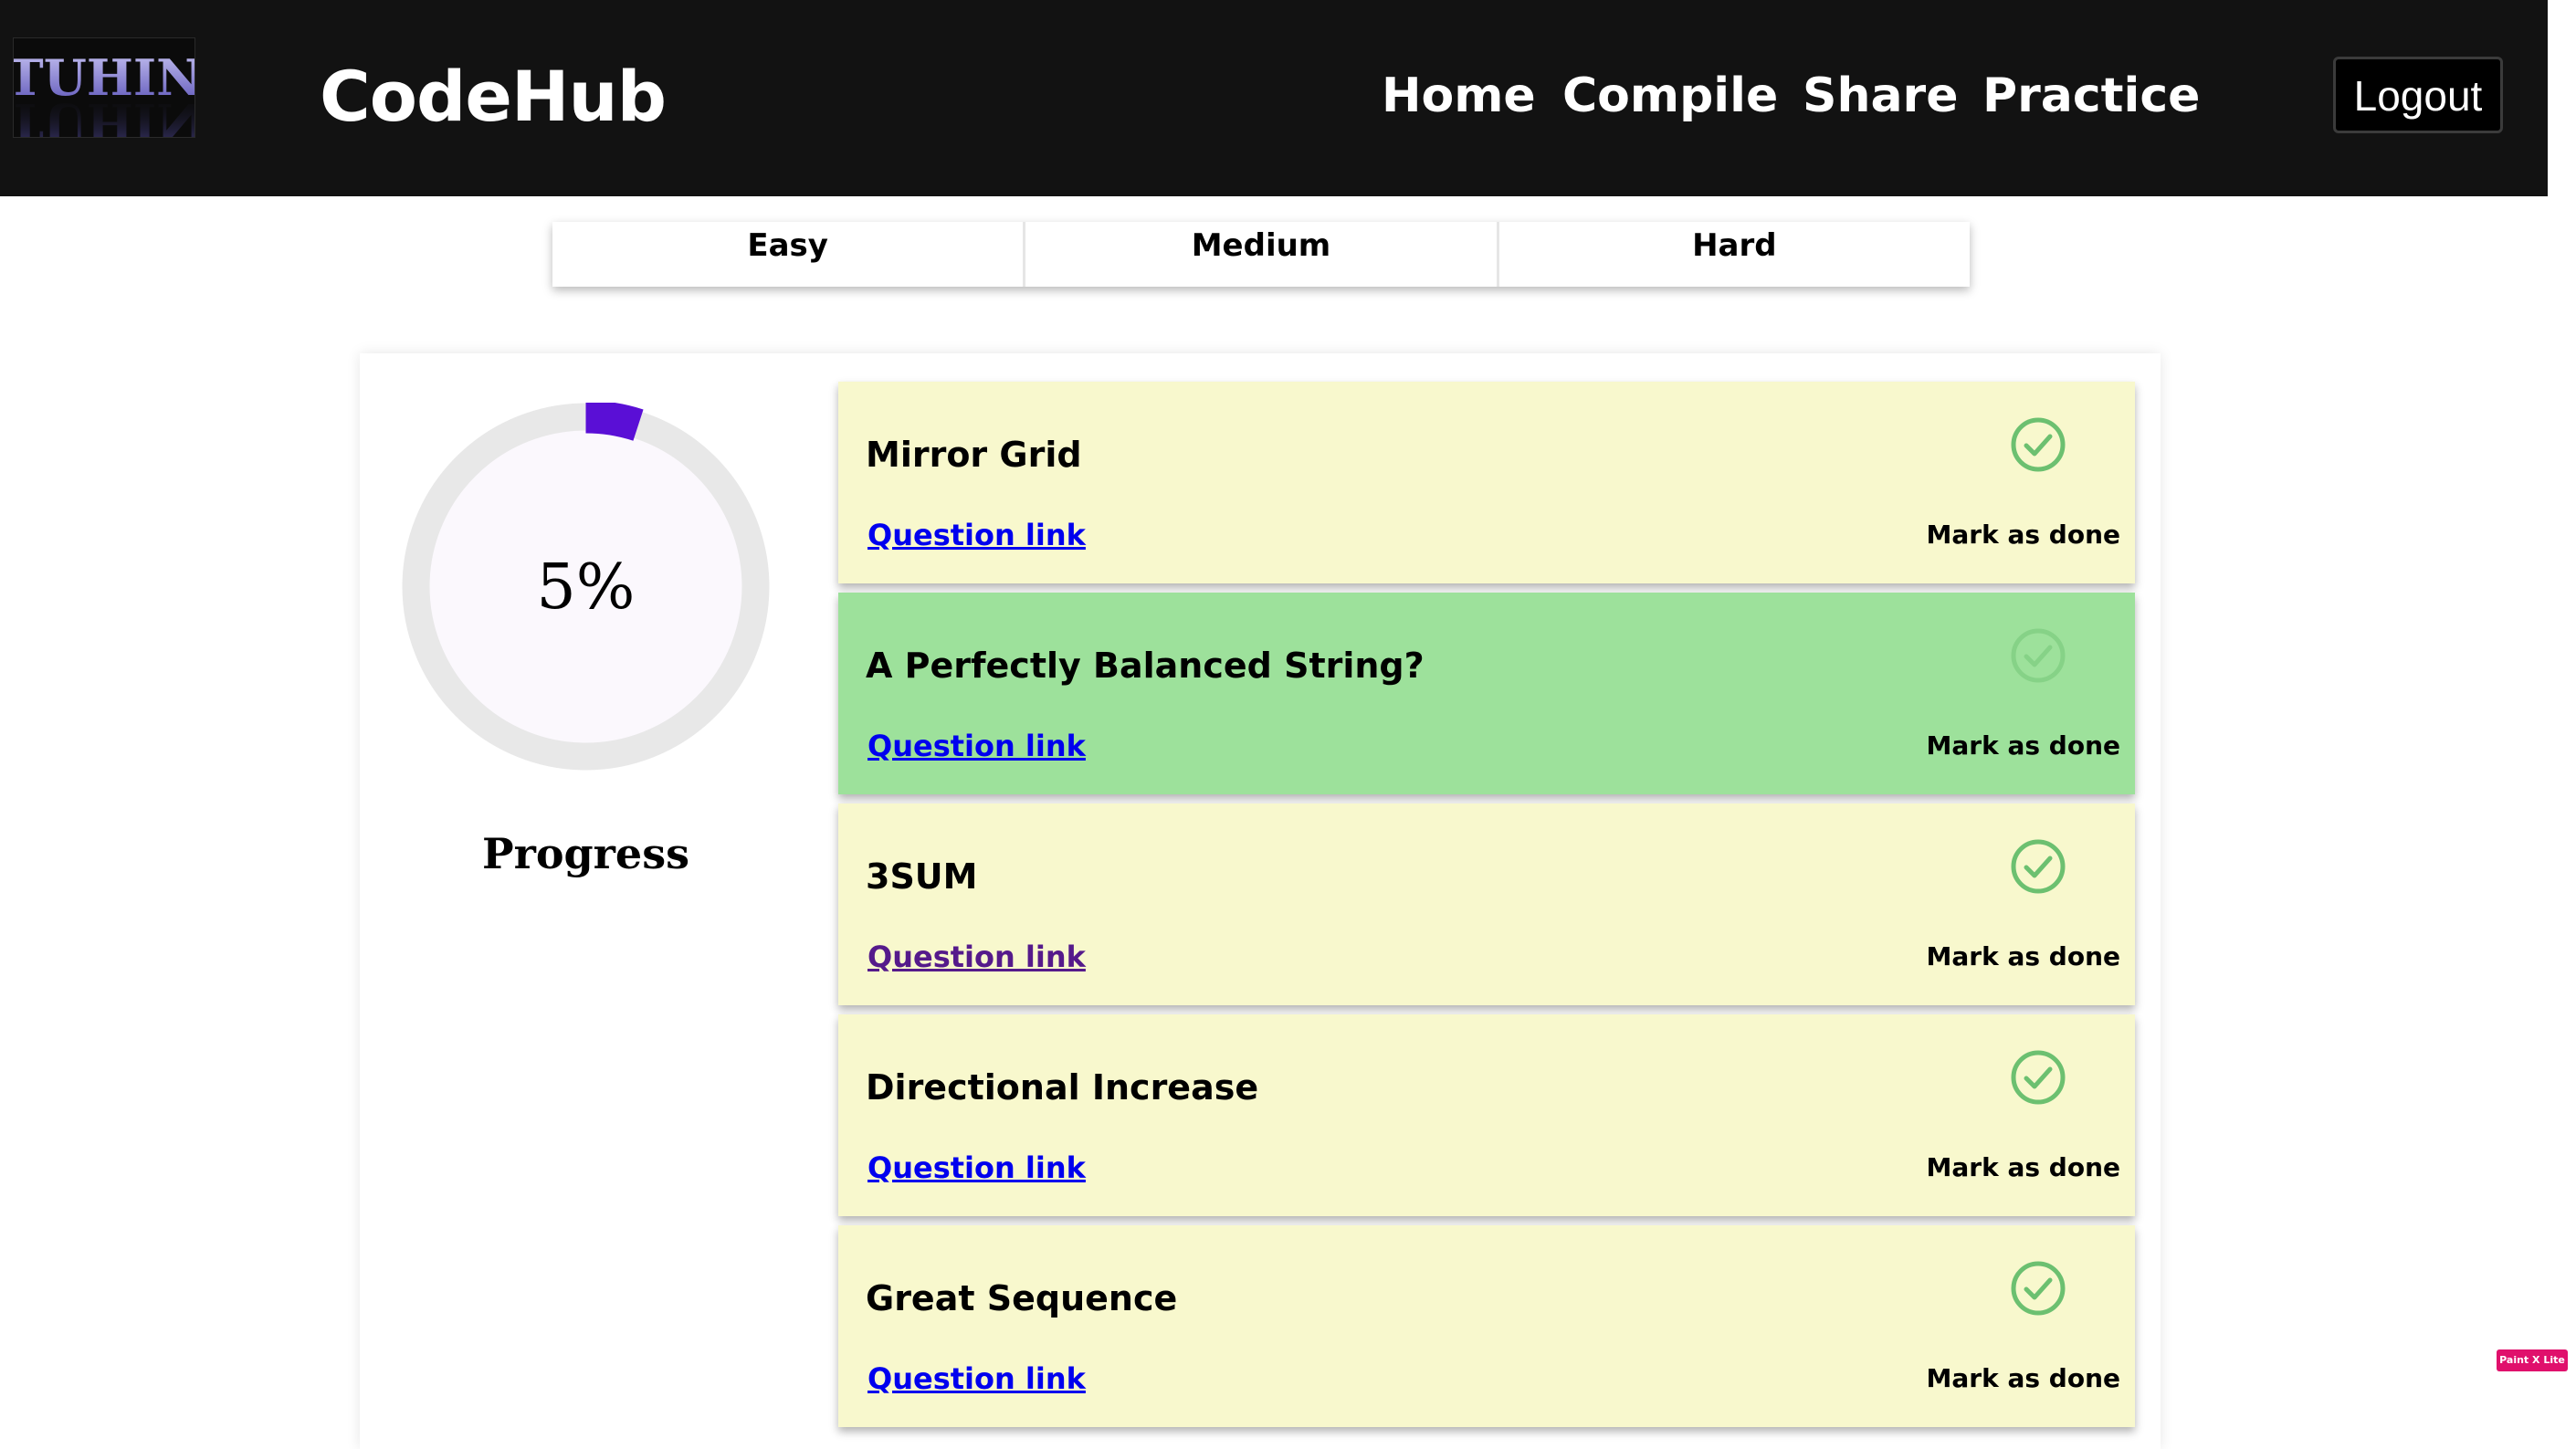 The image size is (2576, 1449). I want to click on difficulty-tabs: Easy Medium Hard, so click(1261, 254).